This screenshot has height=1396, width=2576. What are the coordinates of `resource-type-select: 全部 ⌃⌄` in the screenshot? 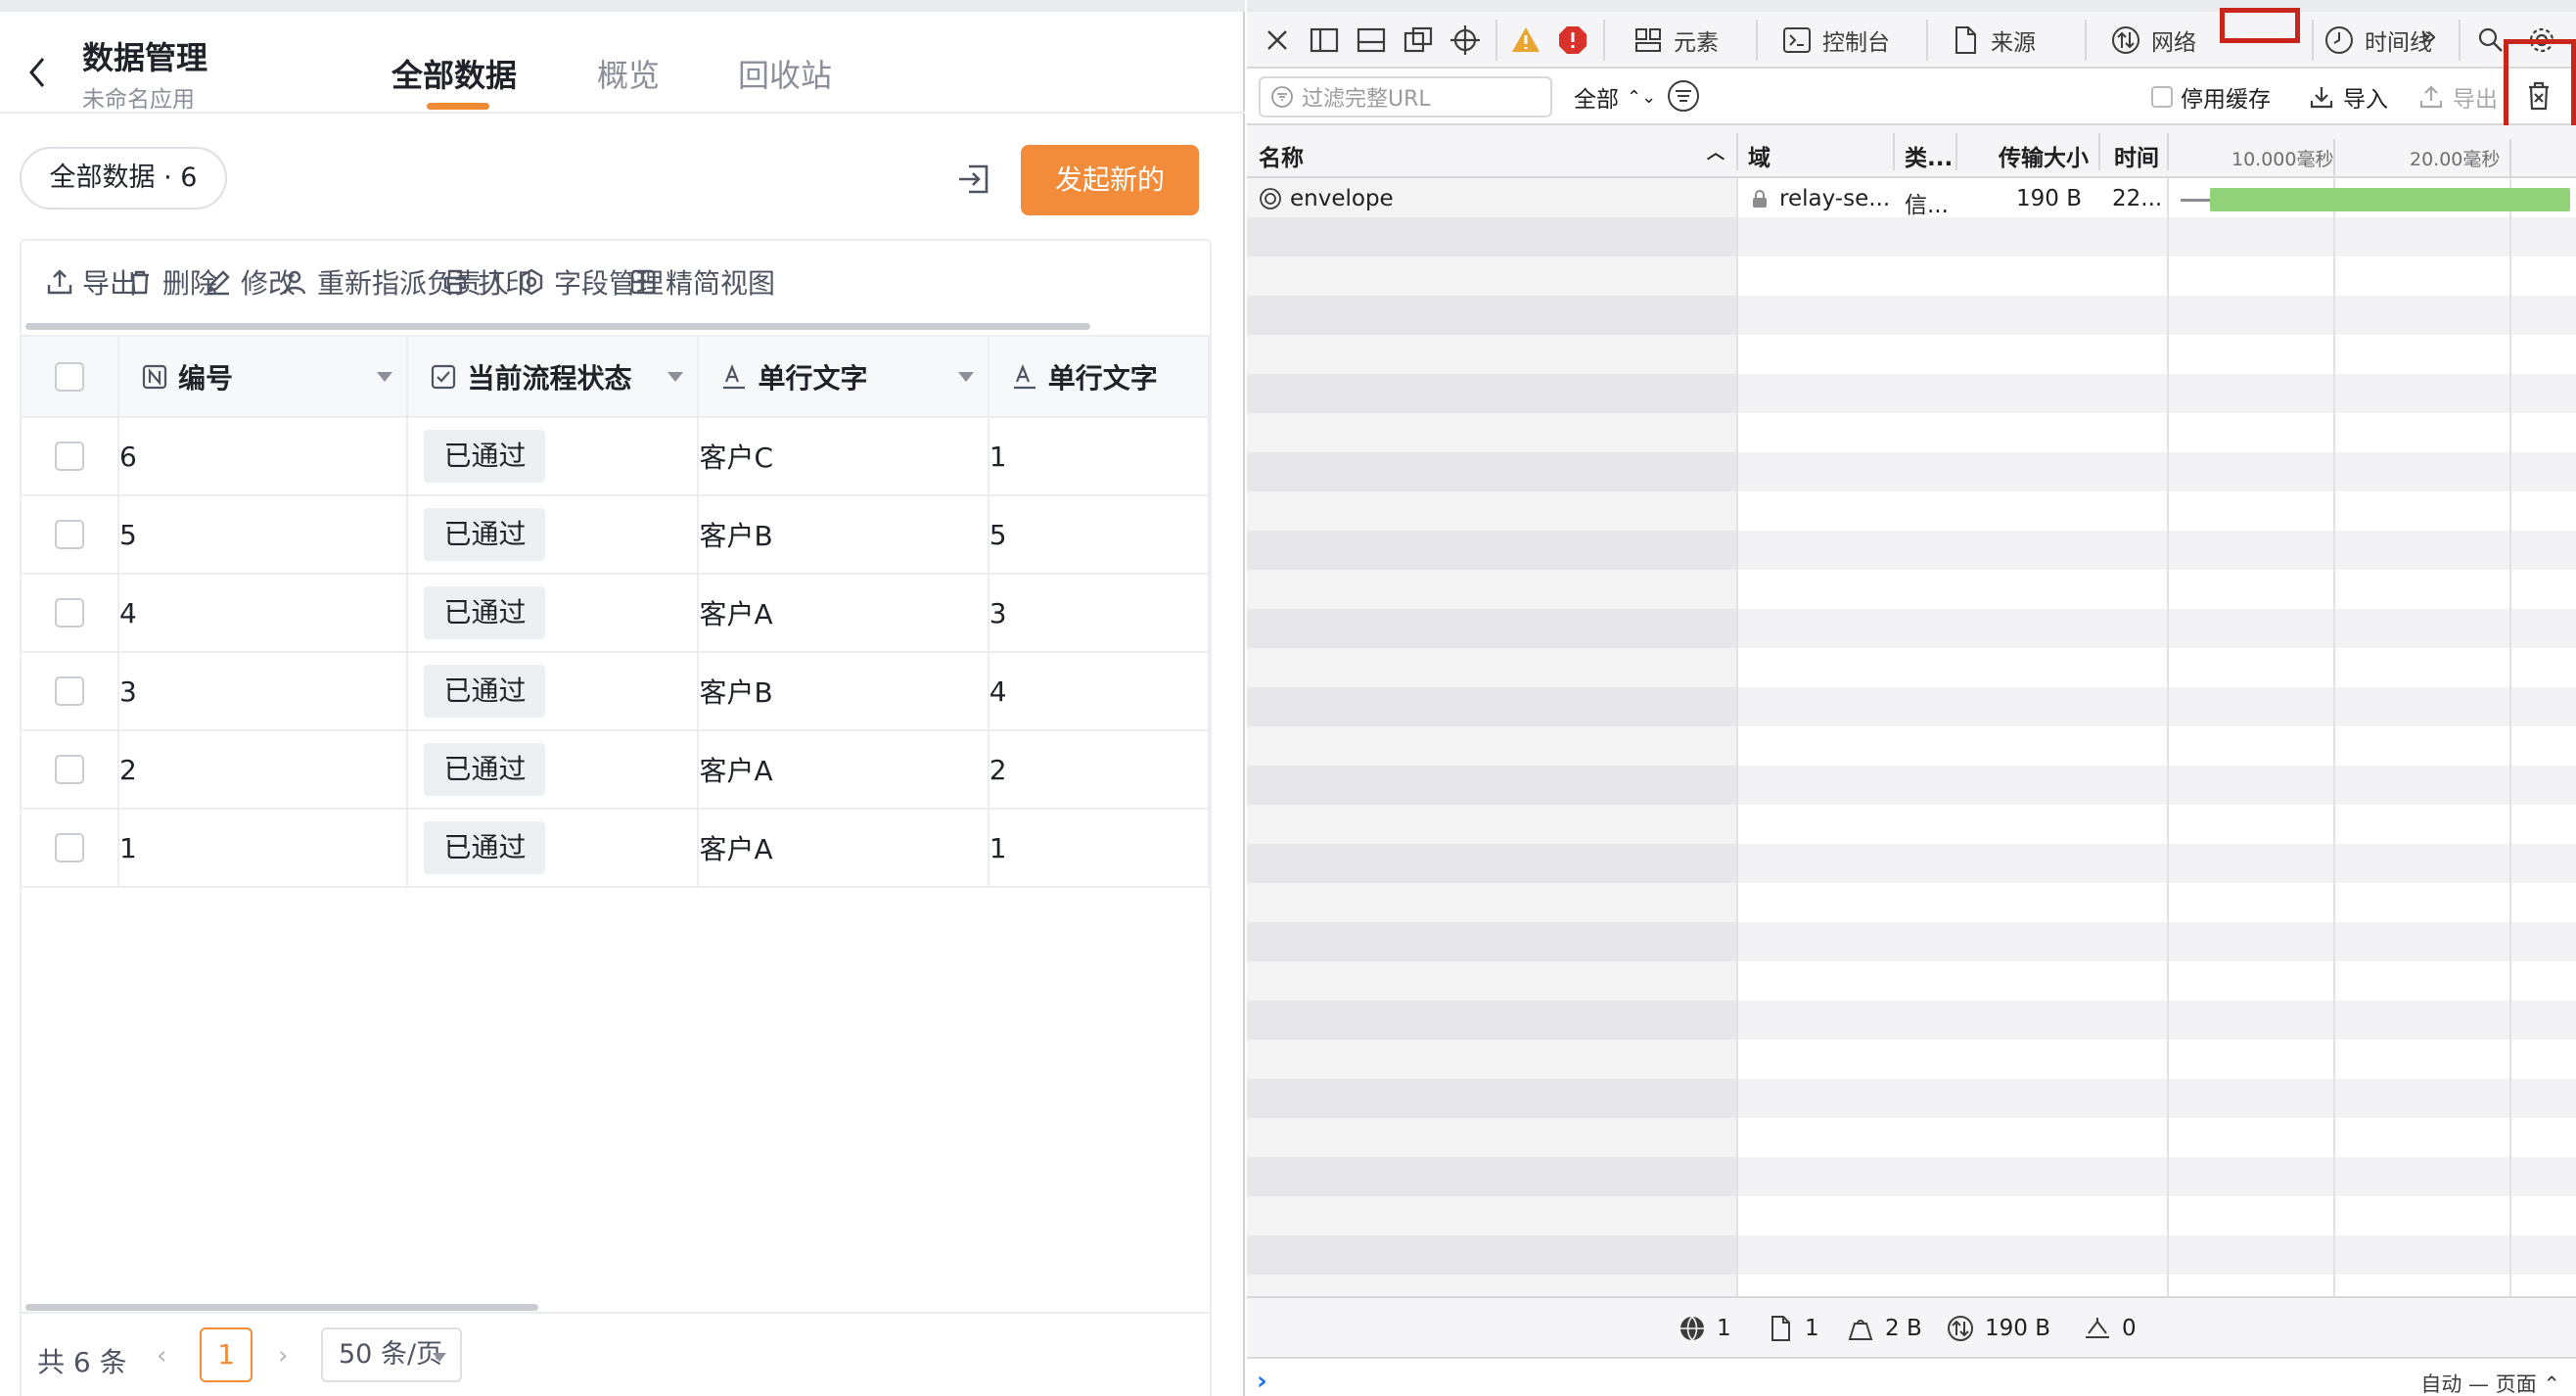 It's located at (1615, 97).